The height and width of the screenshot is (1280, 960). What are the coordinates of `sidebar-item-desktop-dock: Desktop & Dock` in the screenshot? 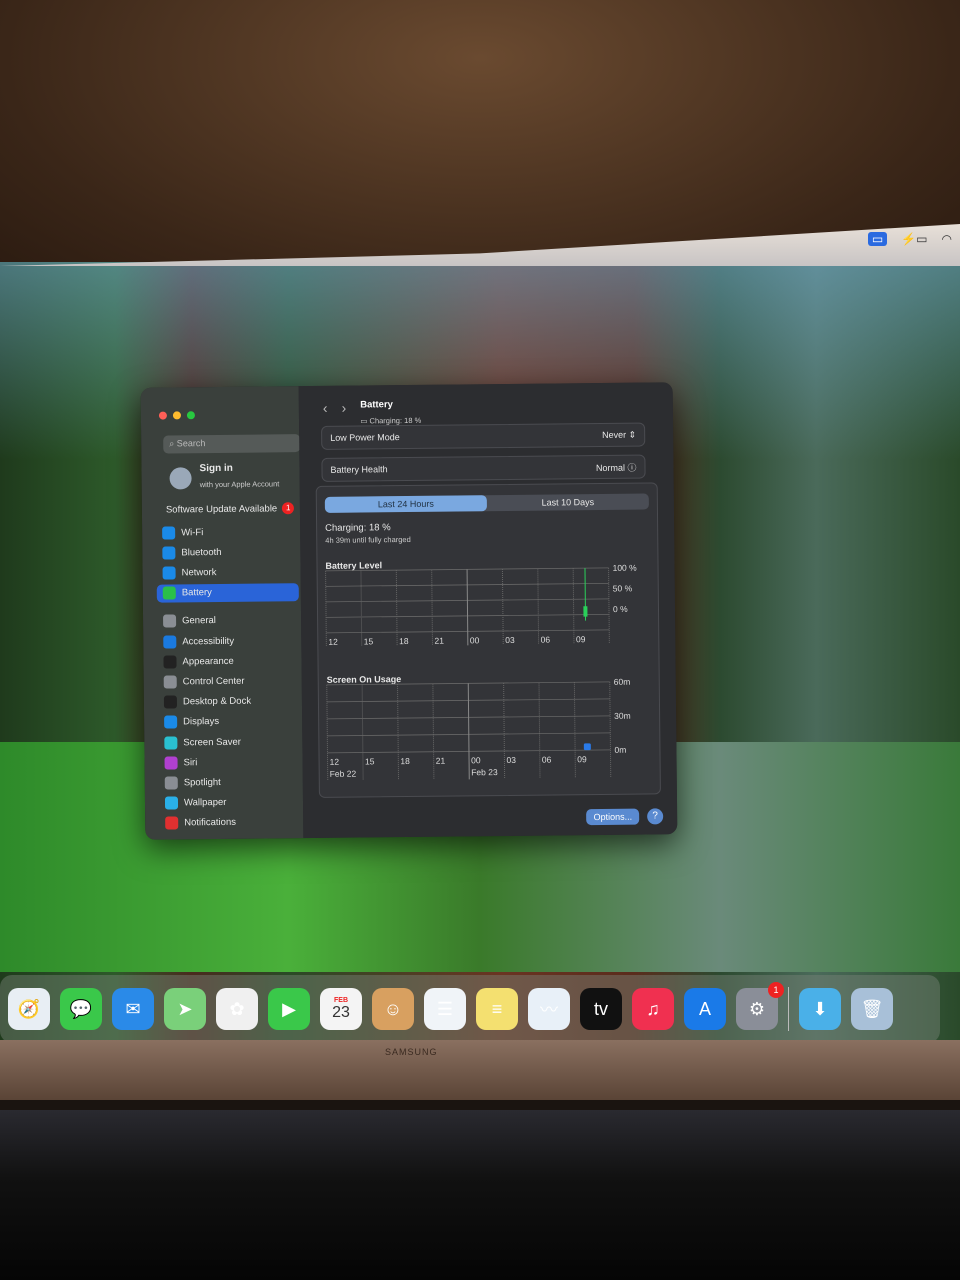 It's located at (229, 701).